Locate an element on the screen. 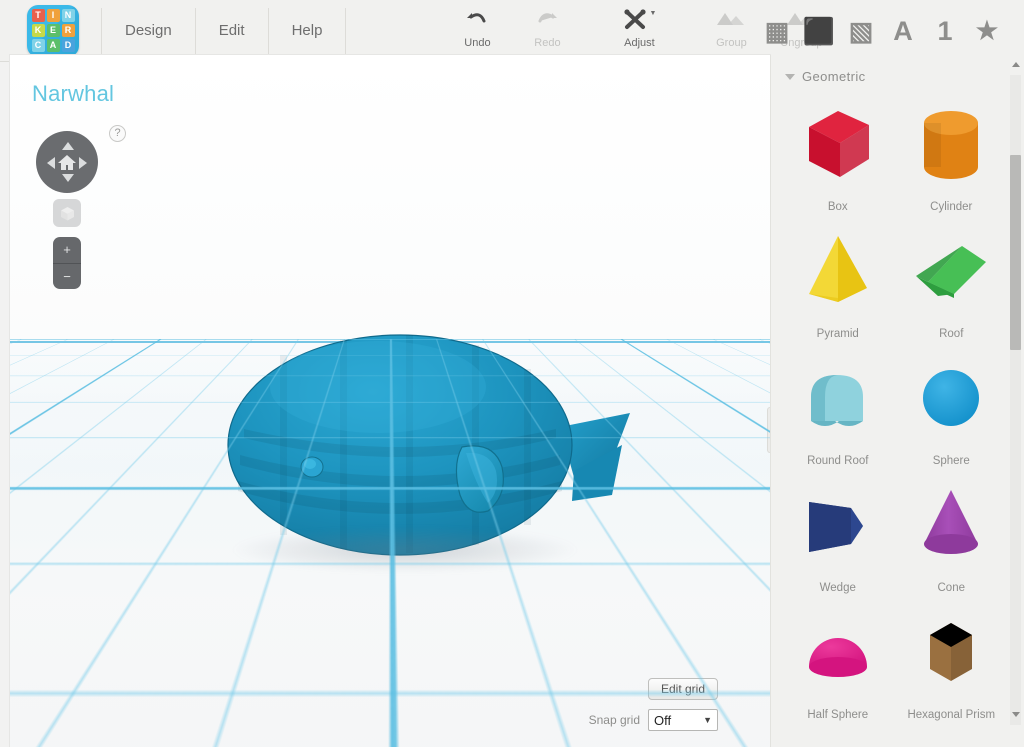 This screenshot has width=1024, height=747. model-shadow is located at coordinates (405, 550).